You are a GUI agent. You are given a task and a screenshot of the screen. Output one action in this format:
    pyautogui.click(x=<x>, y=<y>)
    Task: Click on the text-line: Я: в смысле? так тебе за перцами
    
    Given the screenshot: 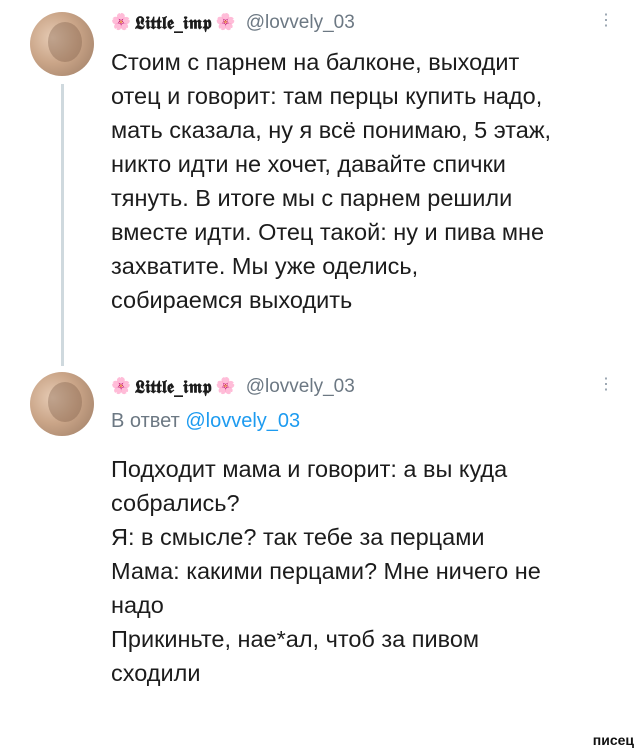 What is the action you would take?
    pyautogui.click(x=298, y=537)
    